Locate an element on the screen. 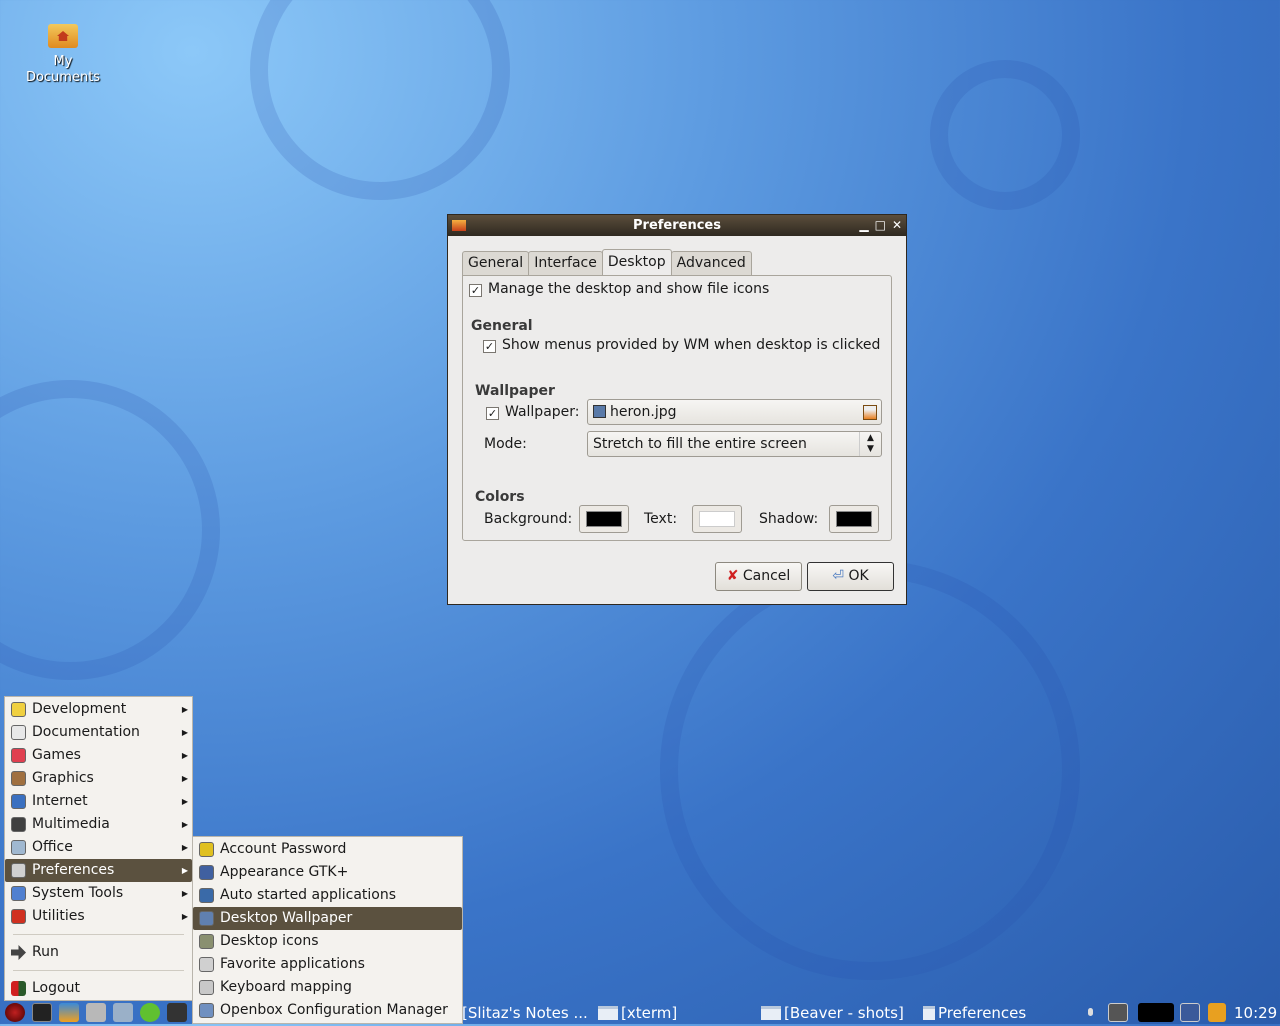 The width and height of the screenshot is (1280, 1026). network-icon is located at coordinates (1118, 1012).